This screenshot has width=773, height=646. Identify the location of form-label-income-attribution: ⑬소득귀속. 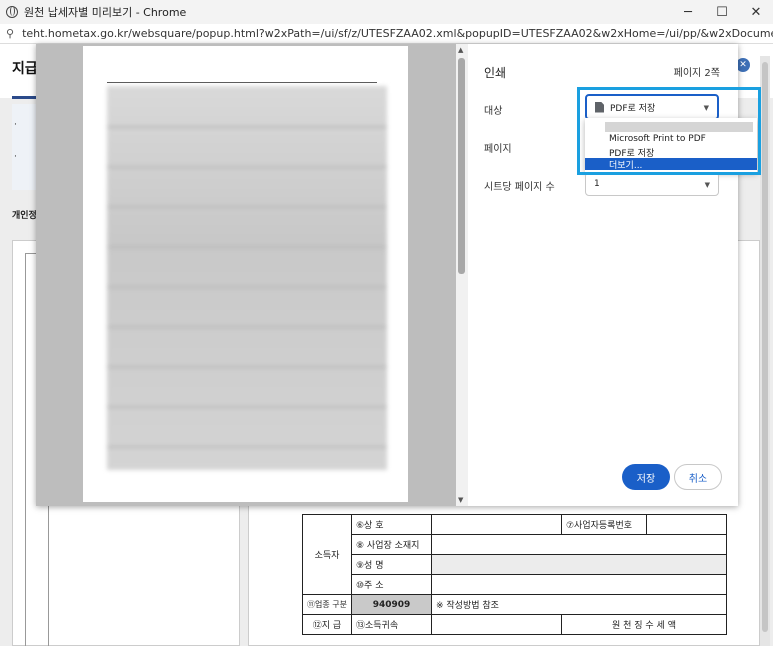
(391, 624).